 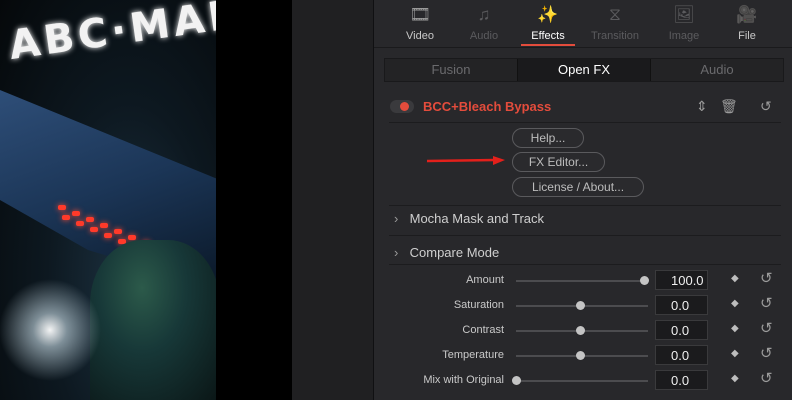 I want to click on param-row-mix-with-original: Mix with Original 0.0 ◆ ↺, so click(x=583, y=380).